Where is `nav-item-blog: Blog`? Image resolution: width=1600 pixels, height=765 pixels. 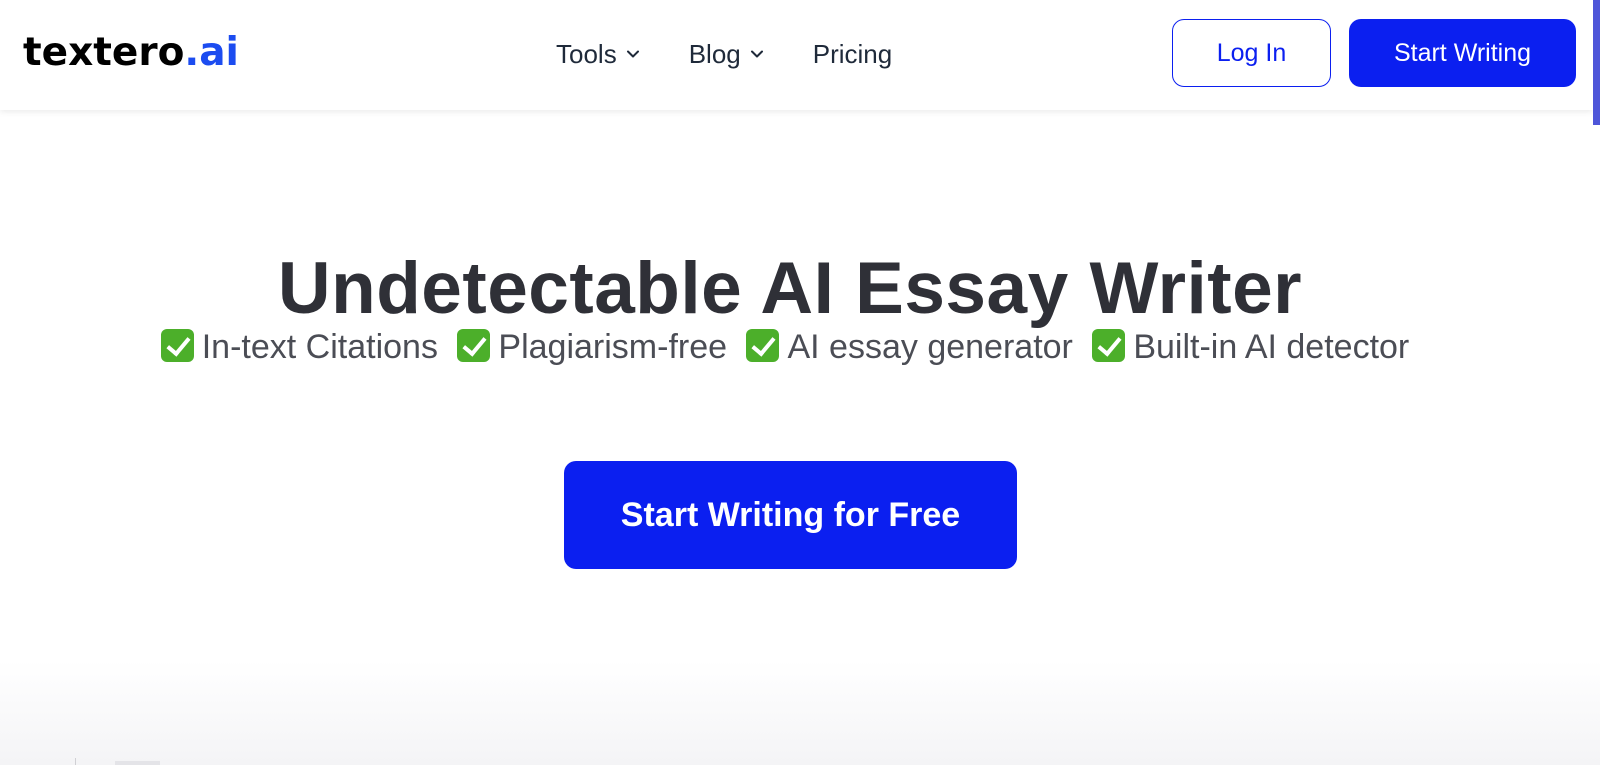 nav-item-blog: Blog is located at coordinates (727, 54).